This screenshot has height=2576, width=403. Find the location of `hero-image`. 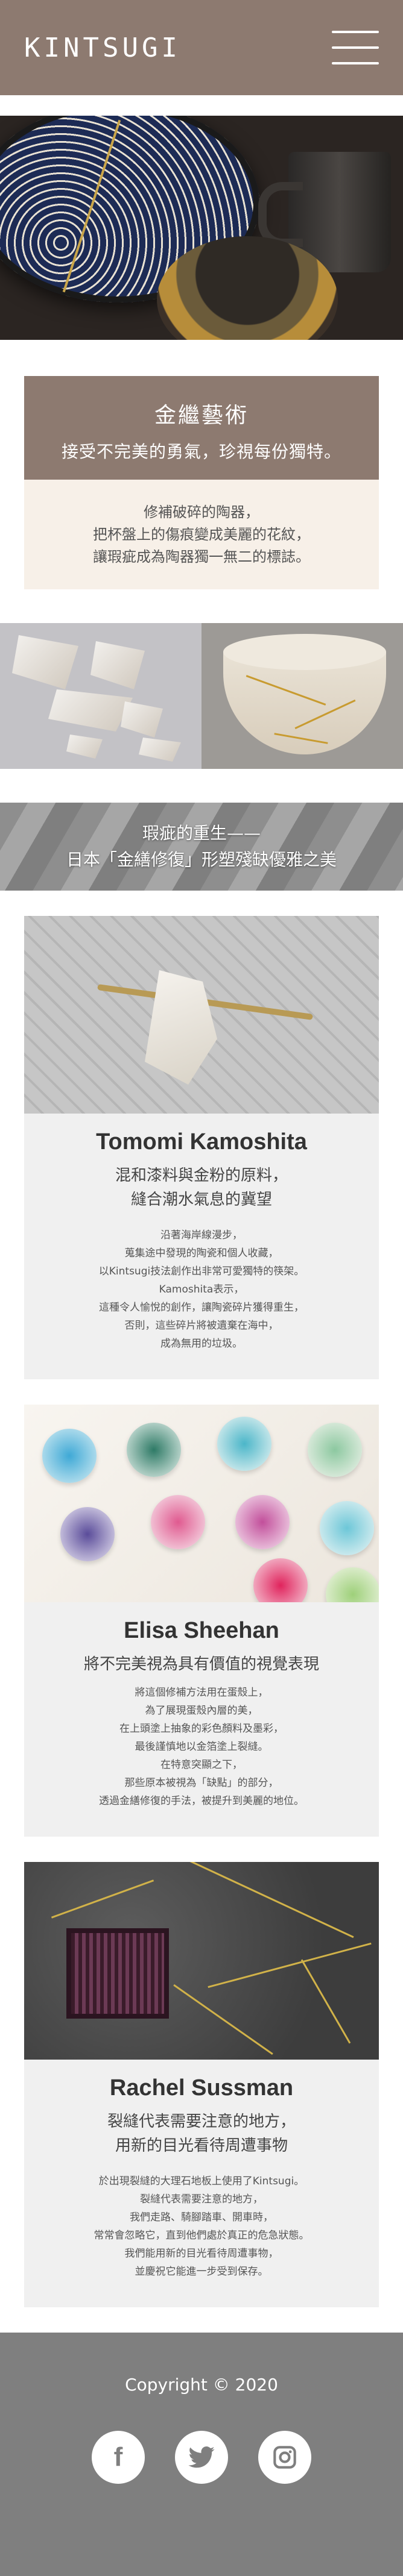

hero-image is located at coordinates (201, 228).